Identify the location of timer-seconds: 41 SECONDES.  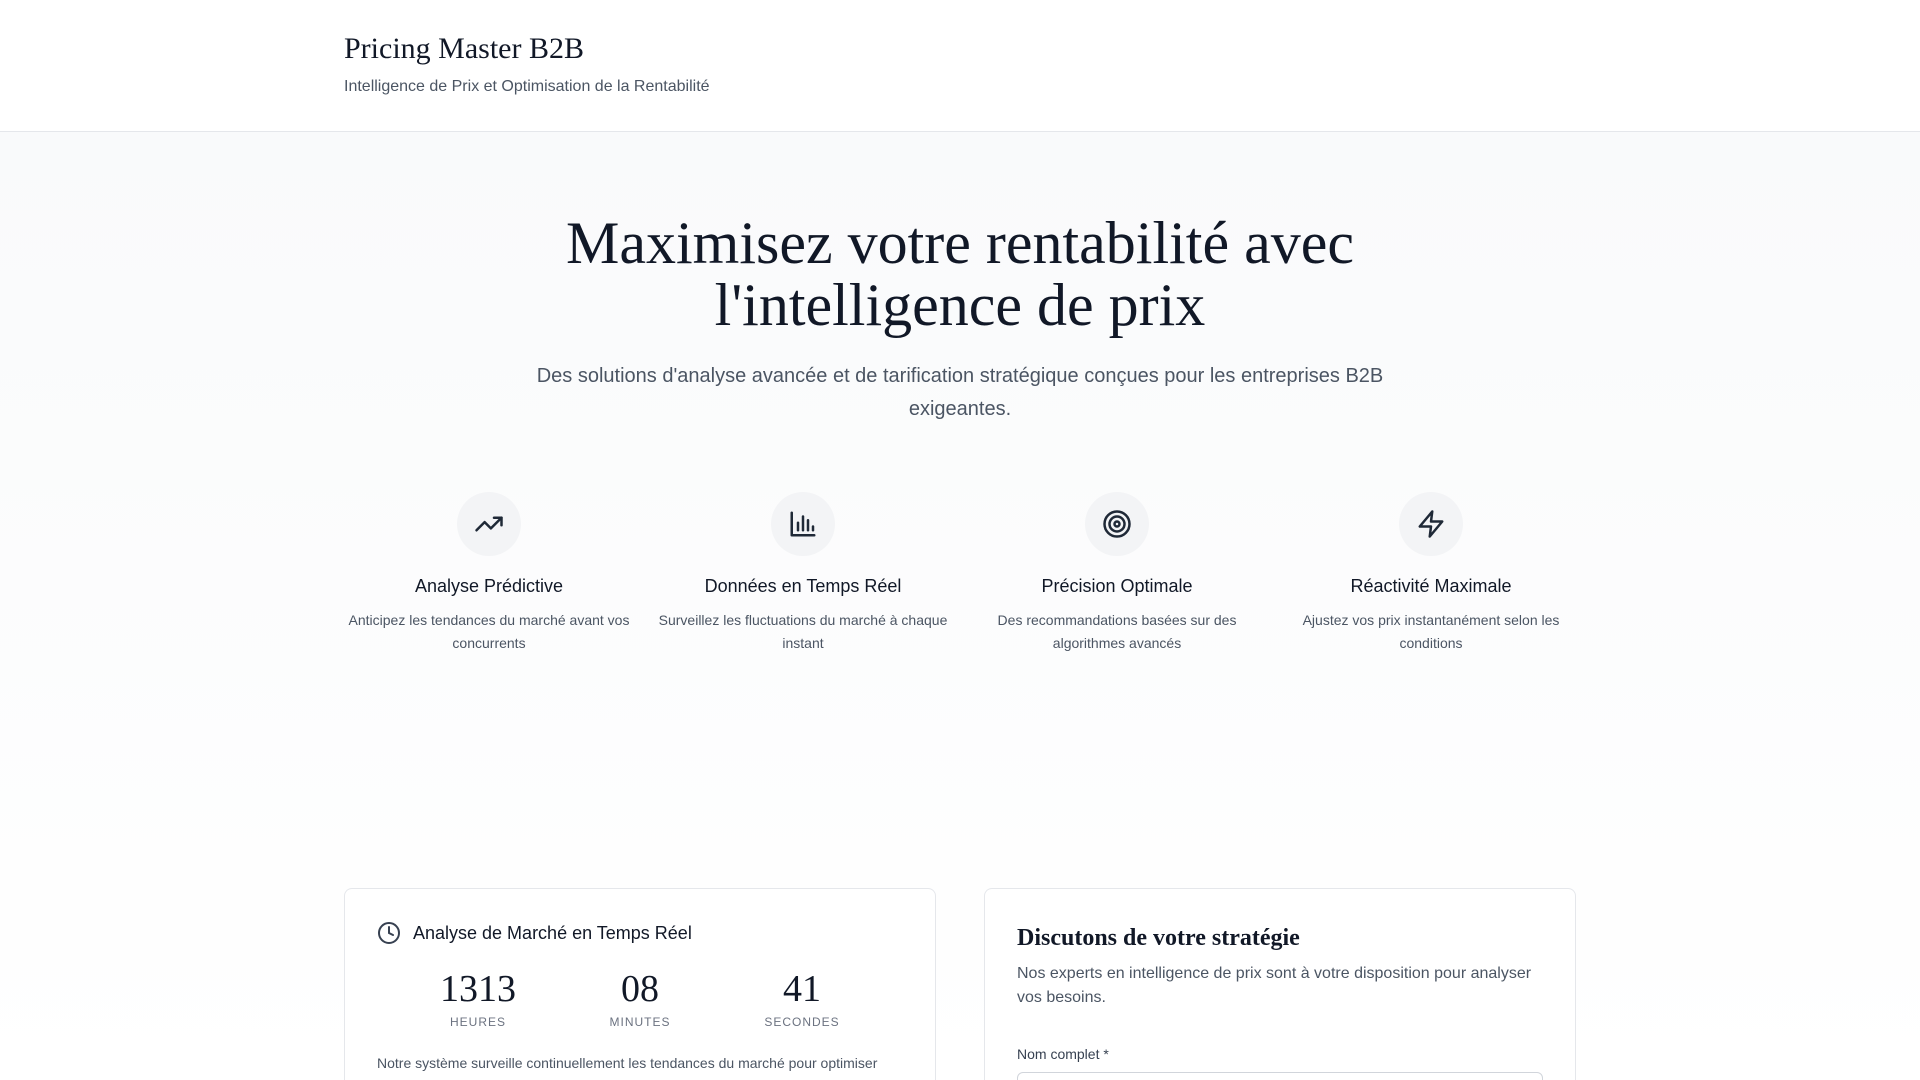
(802, 998).